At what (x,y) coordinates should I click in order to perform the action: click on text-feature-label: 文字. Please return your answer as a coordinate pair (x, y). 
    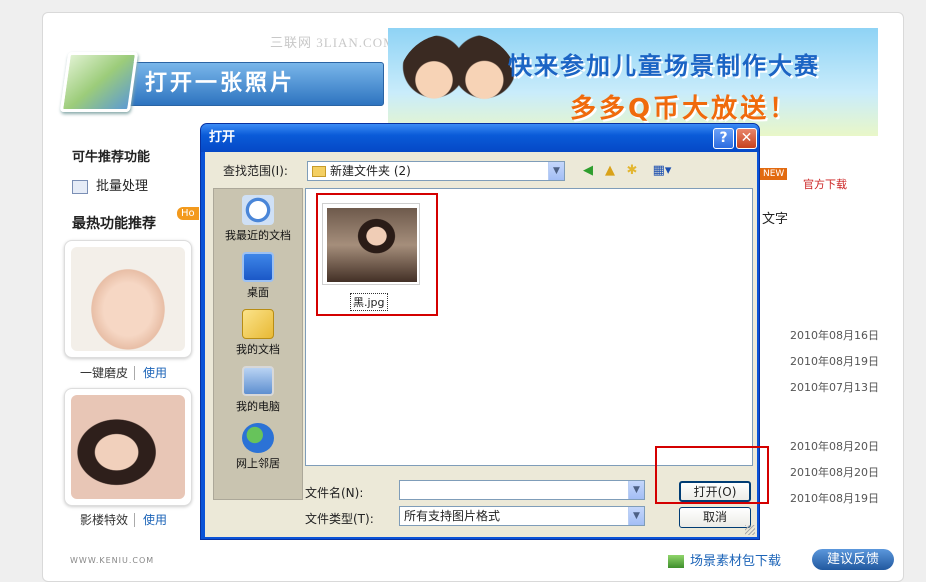
    Looking at the image, I should click on (775, 217).